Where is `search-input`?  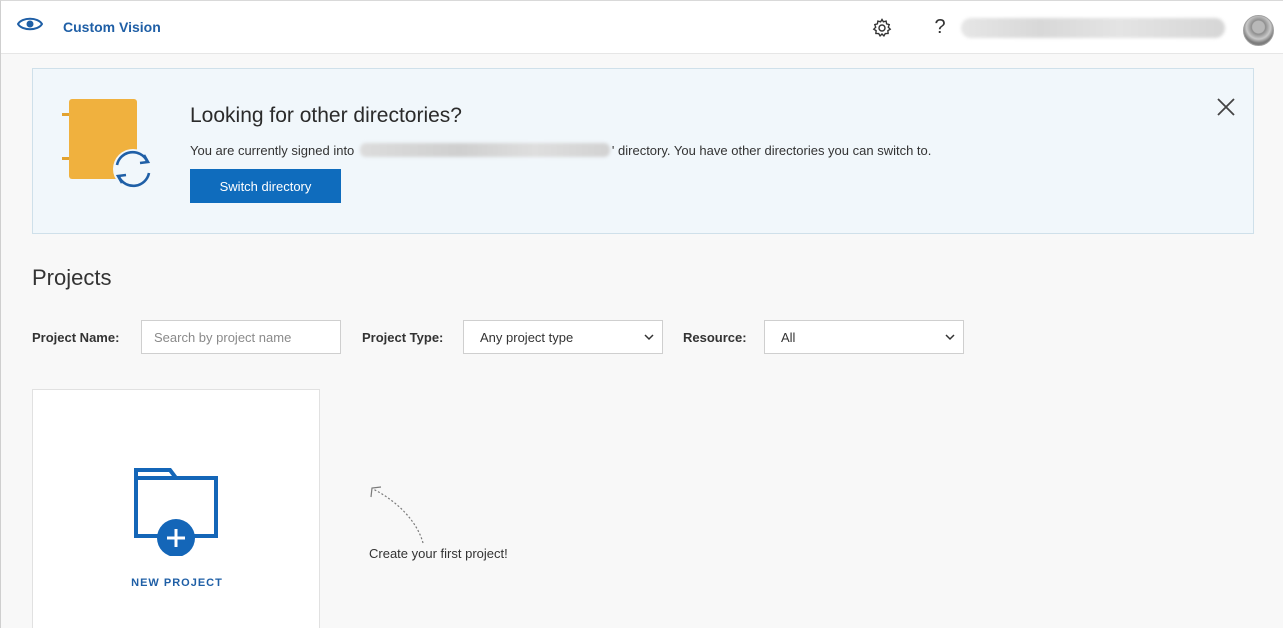 search-input is located at coordinates (241, 337).